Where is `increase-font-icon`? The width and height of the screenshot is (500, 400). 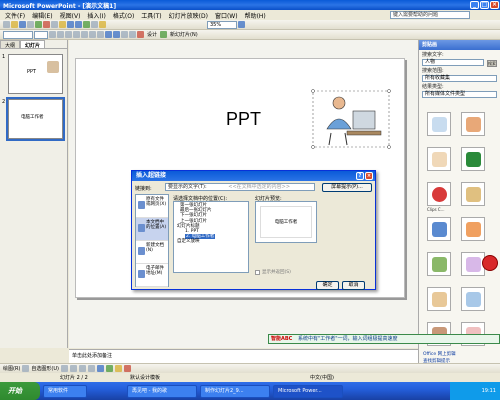 increase-font-icon is located at coordinates (124, 34).